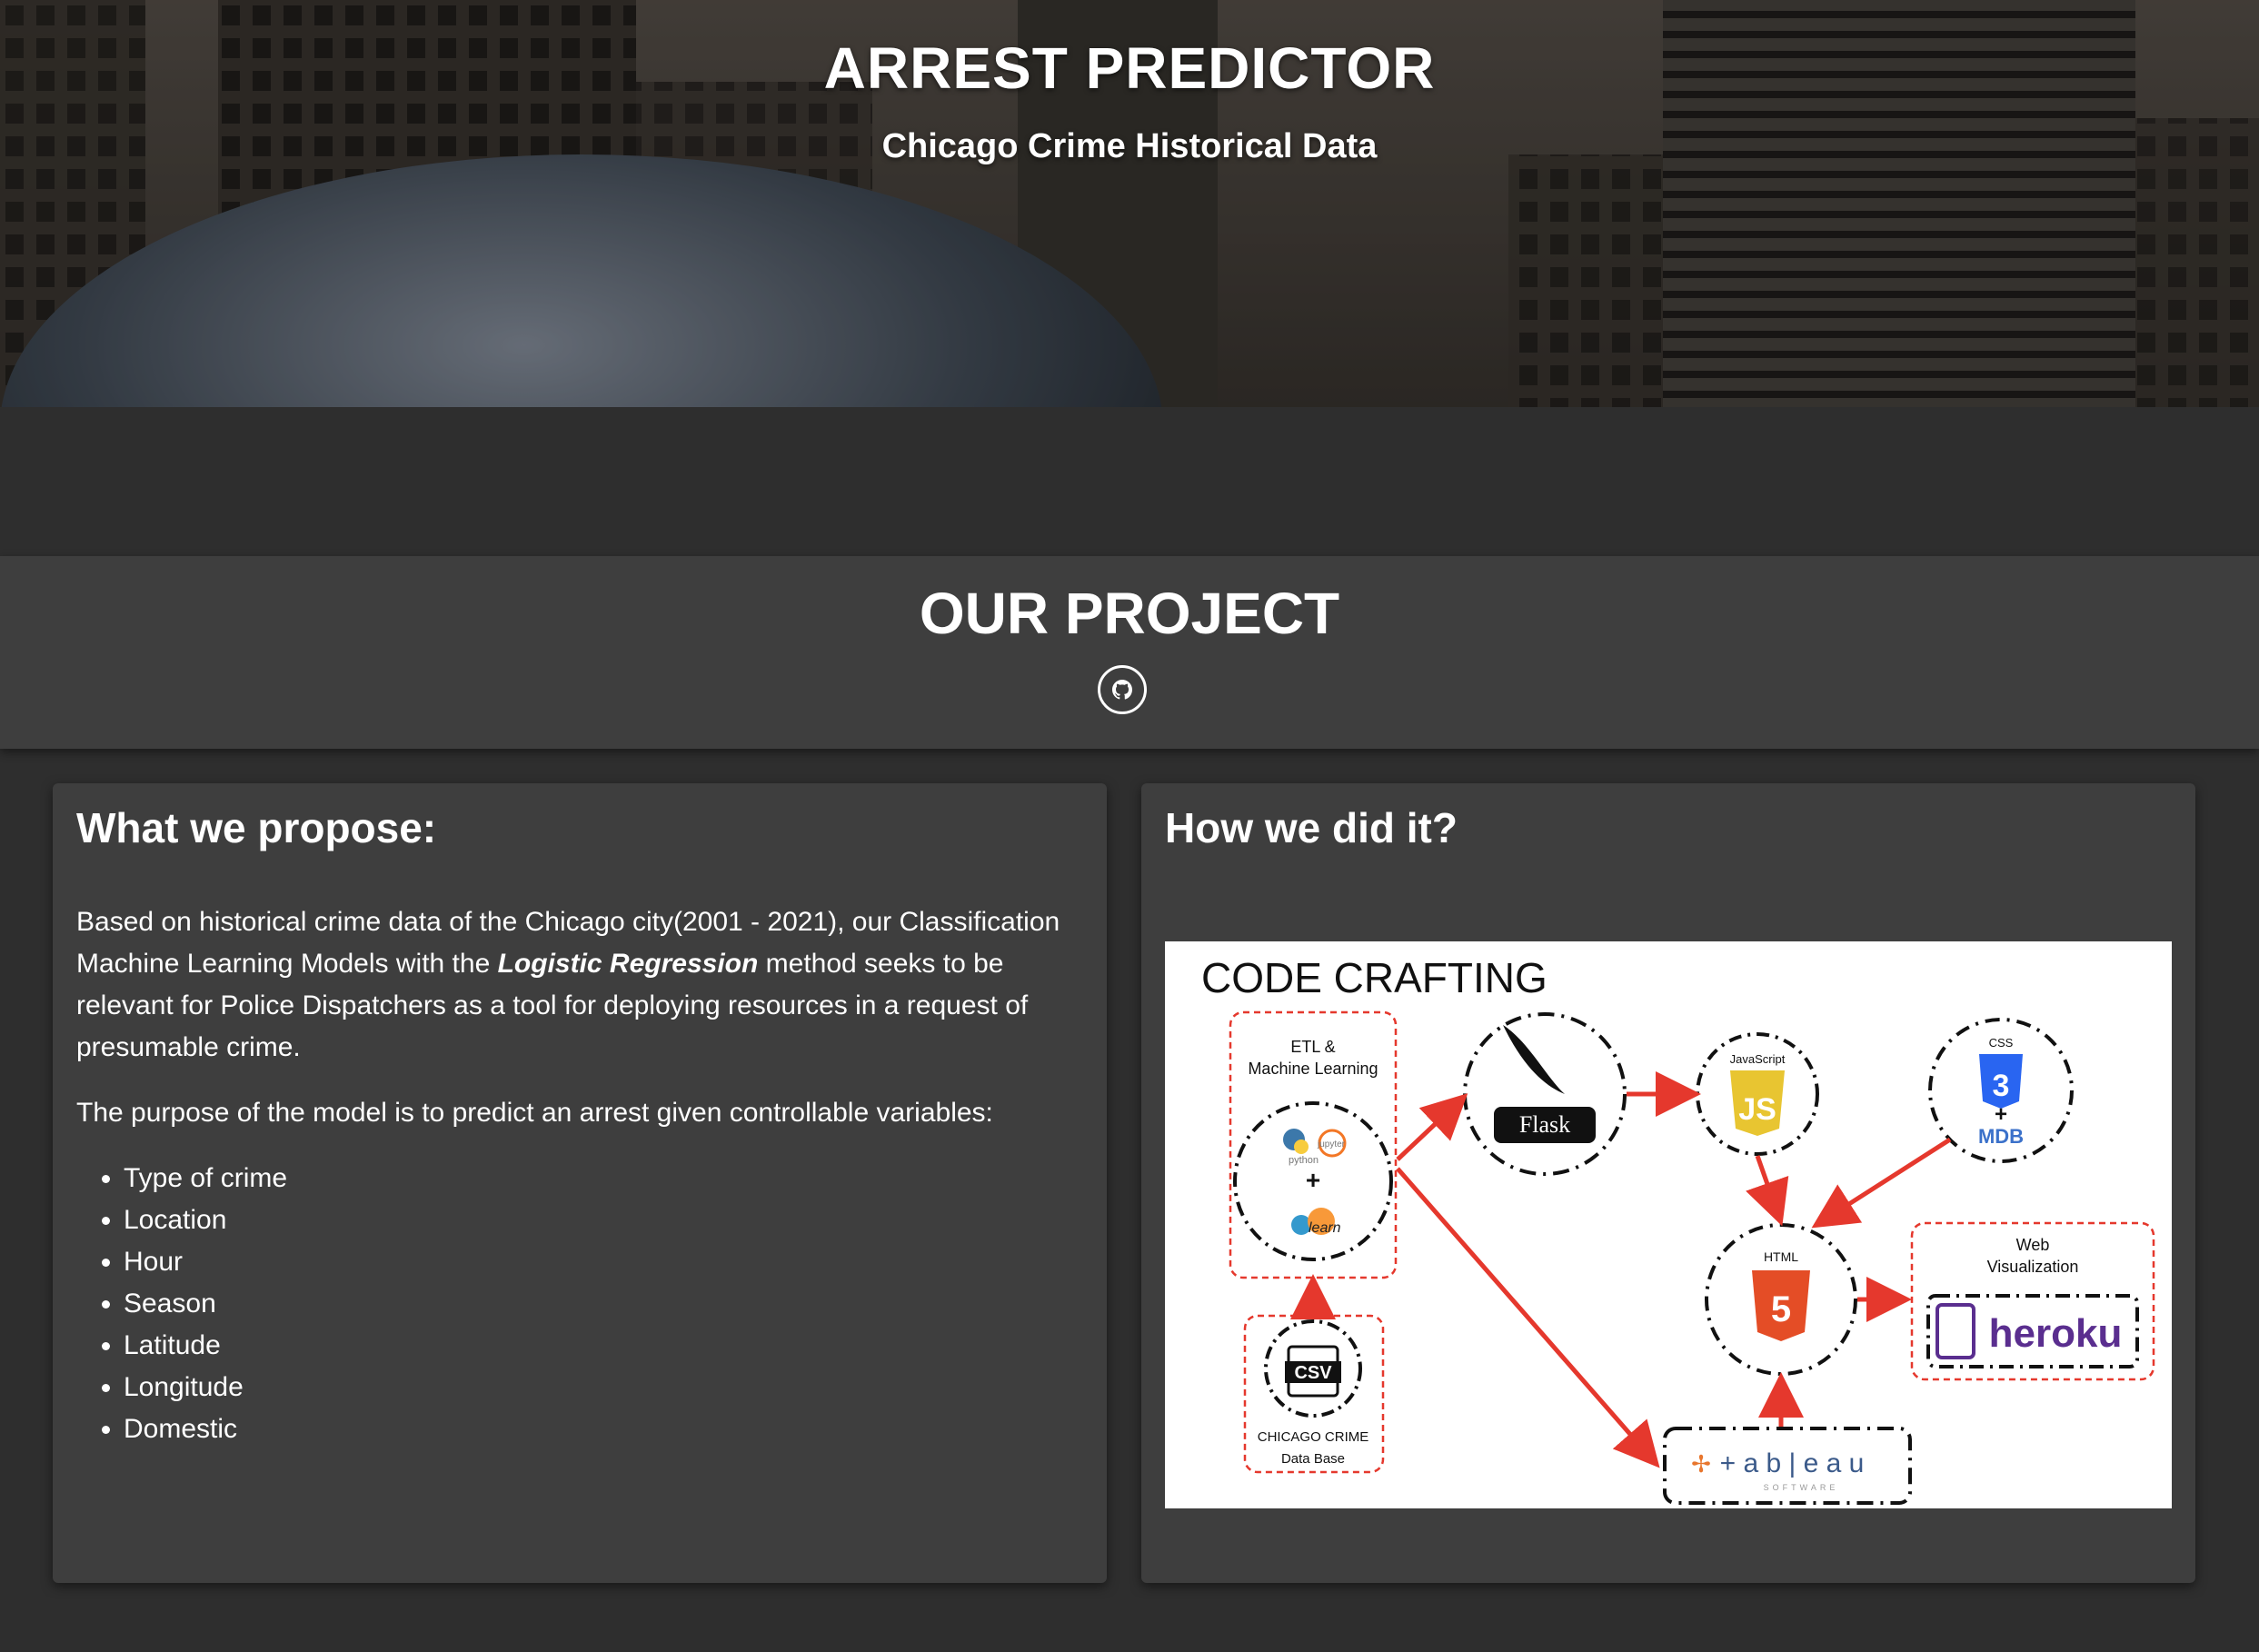 The image size is (2259, 1652). I want to click on flask-horn-icon, so click(1534, 1059).